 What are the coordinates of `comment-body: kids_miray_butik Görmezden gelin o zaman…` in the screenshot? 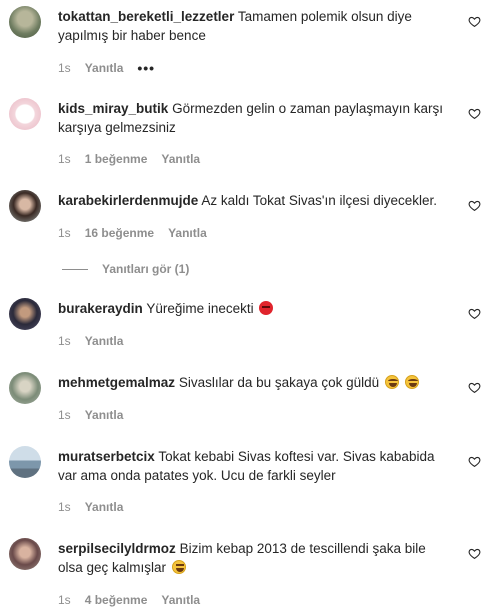 It's located at (253, 118).